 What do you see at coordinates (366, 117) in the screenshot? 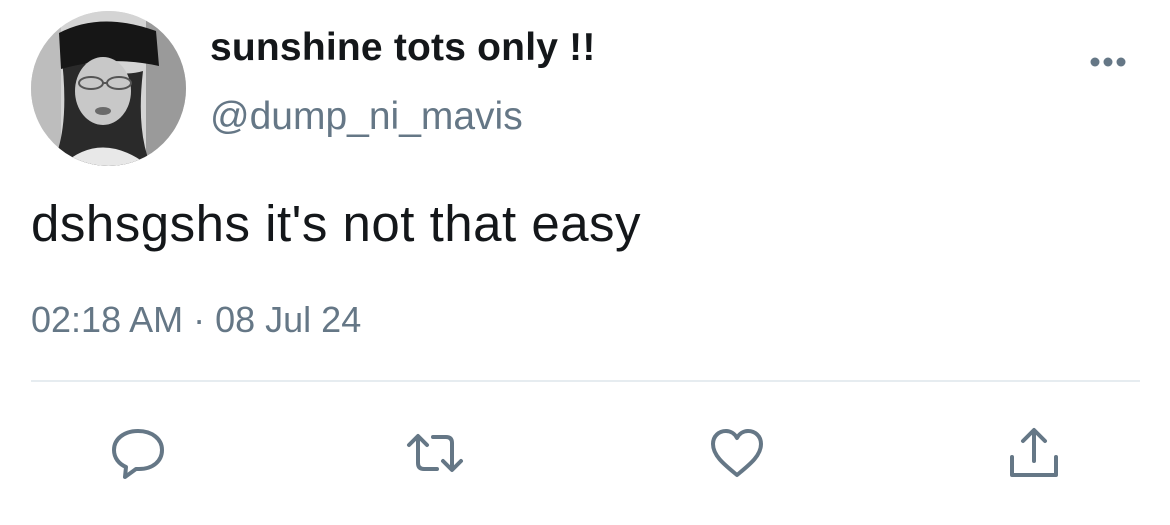
I see `user-handle: @dump_ni_mavis` at bounding box center [366, 117].